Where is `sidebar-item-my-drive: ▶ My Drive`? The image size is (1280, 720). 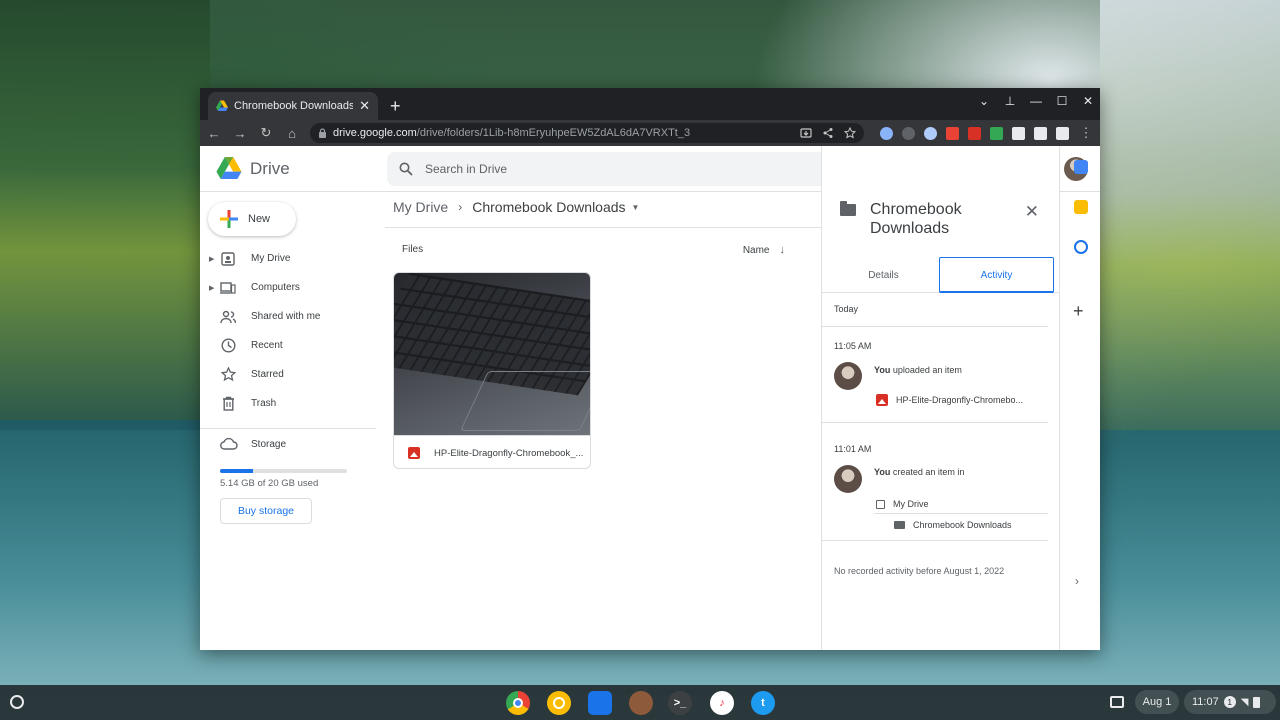 sidebar-item-my-drive: ▶ My Drive is located at coordinates (290, 258).